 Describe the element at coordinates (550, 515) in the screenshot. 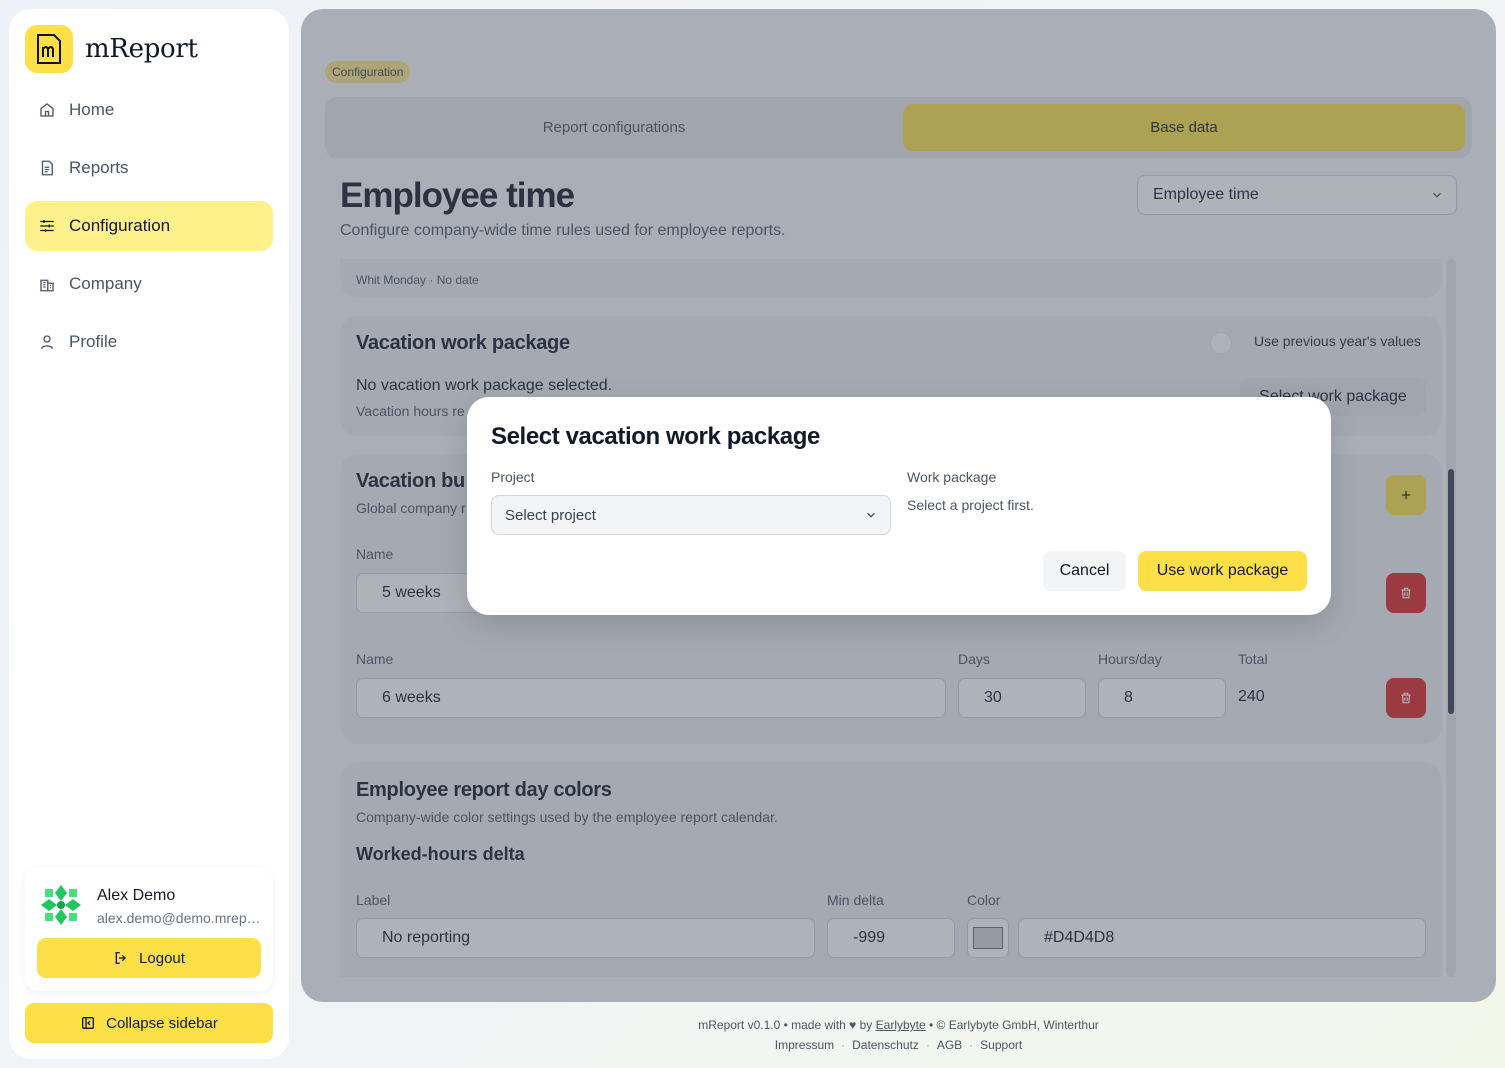

I see `project-select-placeholder: Select project` at that location.